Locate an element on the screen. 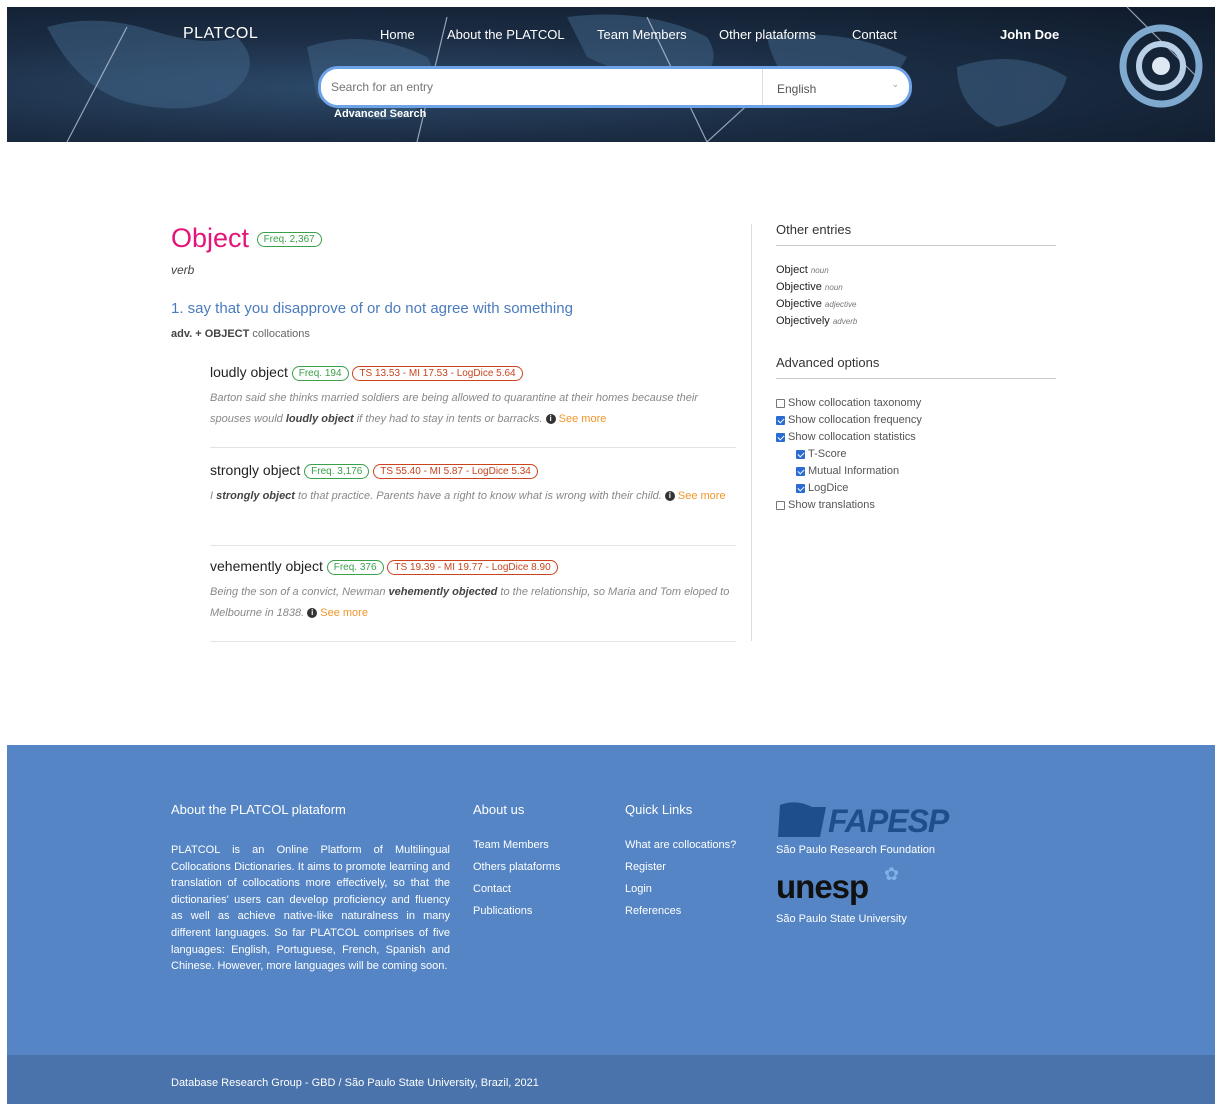 Image resolution: width=1215 pixels, height=1104 pixels. chevron-down-icon: ⌄ is located at coordinates (895, 84).